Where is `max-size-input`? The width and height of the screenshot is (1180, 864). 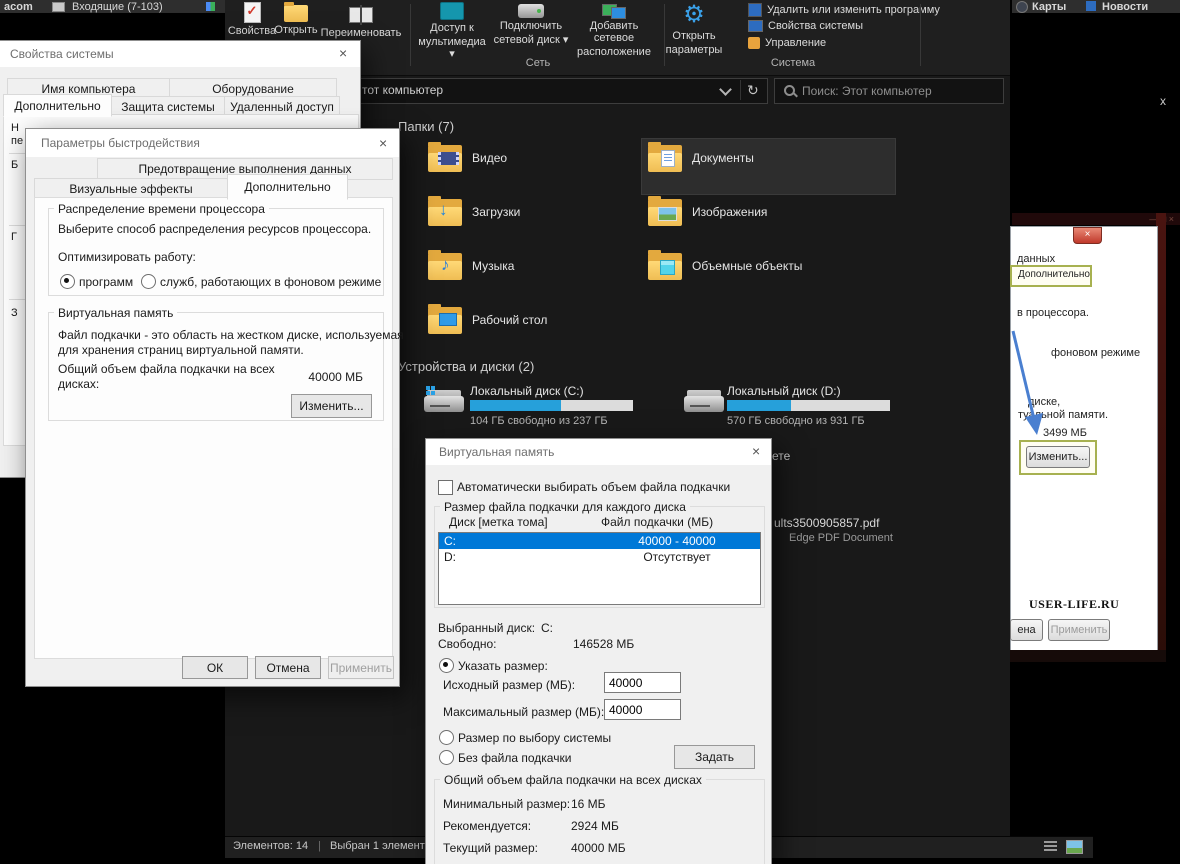 max-size-input is located at coordinates (642, 709).